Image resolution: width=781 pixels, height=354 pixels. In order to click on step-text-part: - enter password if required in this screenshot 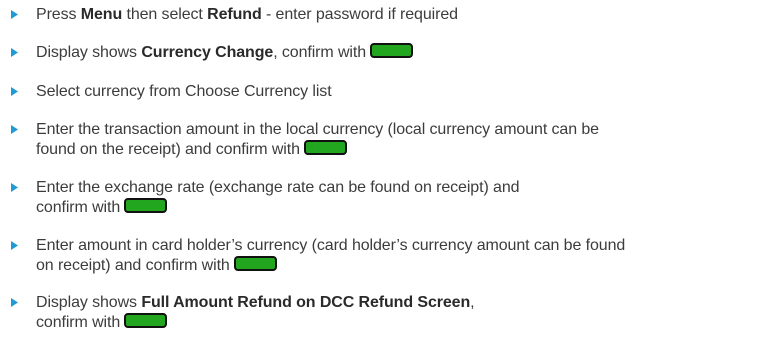, I will do `click(359, 14)`.